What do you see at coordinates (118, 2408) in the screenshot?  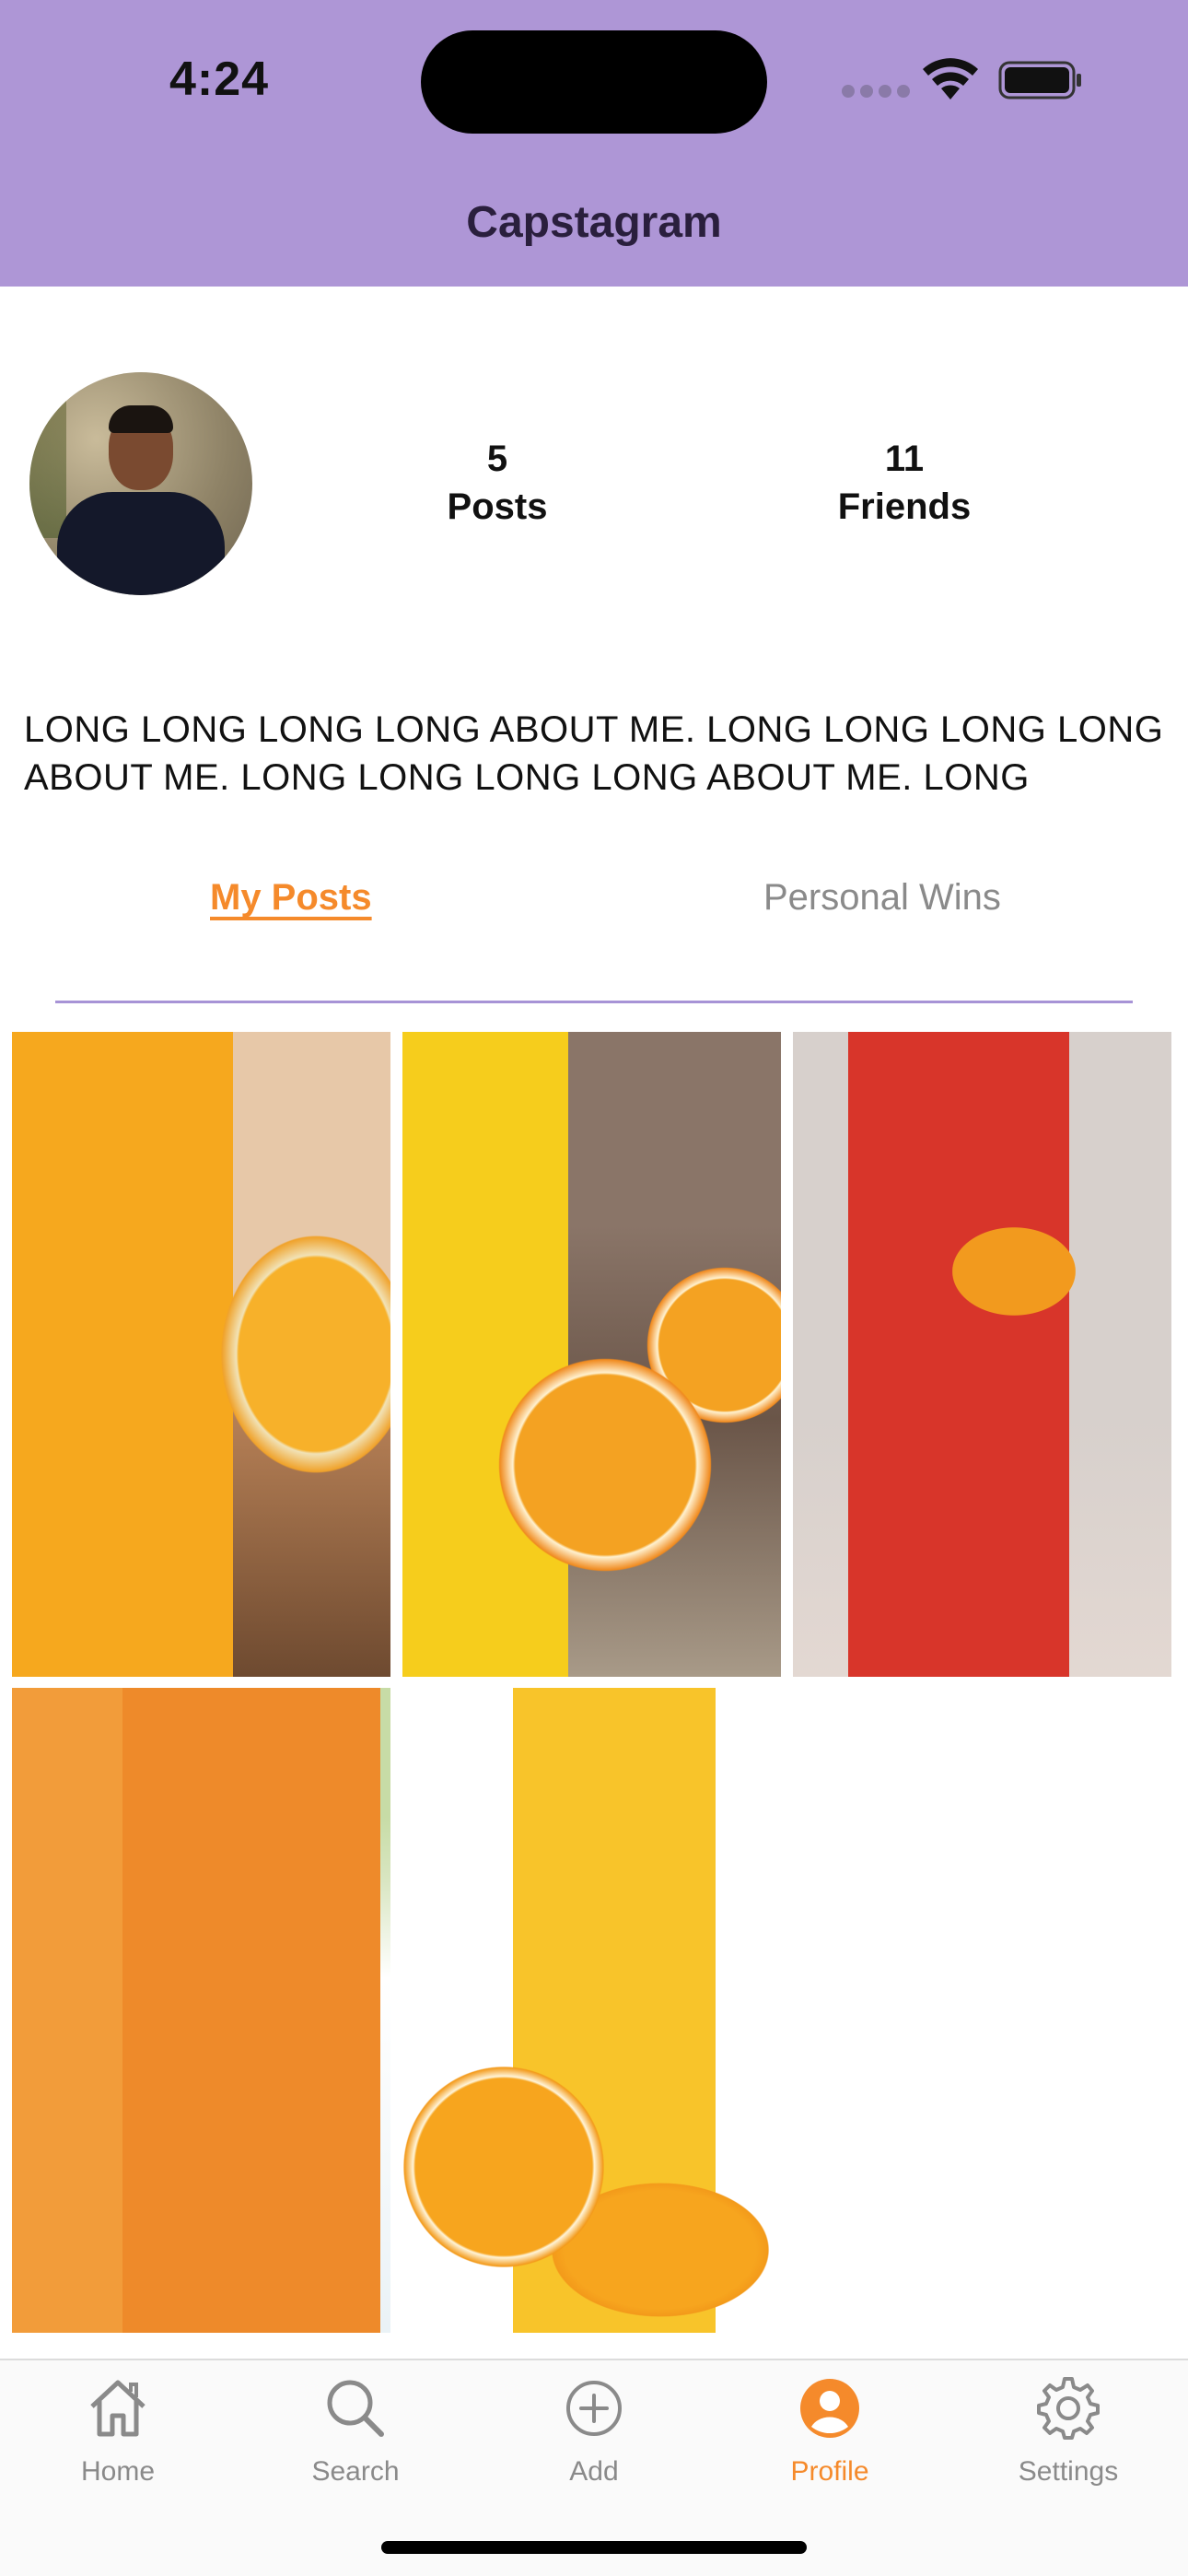 I see `home-icon` at bounding box center [118, 2408].